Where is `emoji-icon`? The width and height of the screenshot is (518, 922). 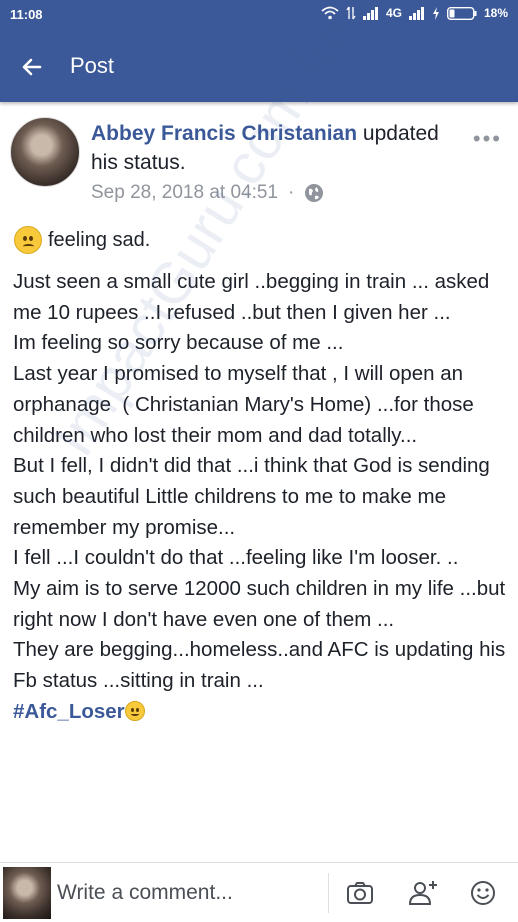
emoji-icon is located at coordinates (483, 893).